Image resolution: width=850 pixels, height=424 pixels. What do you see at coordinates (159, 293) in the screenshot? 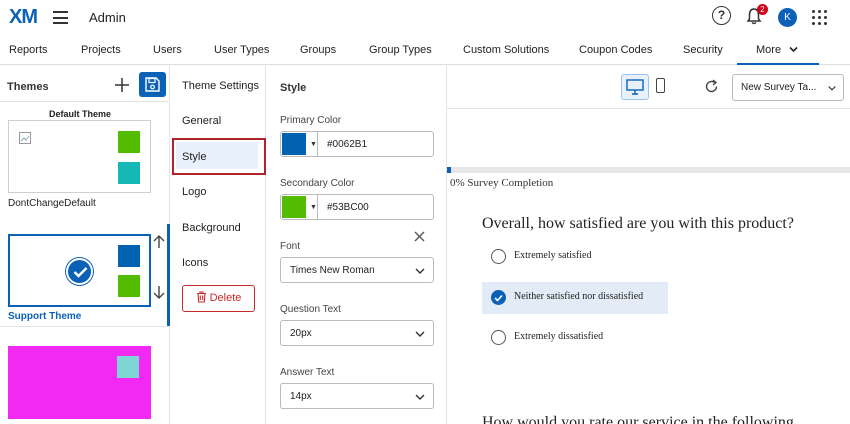
I see `move-down-arrow-icon` at bounding box center [159, 293].